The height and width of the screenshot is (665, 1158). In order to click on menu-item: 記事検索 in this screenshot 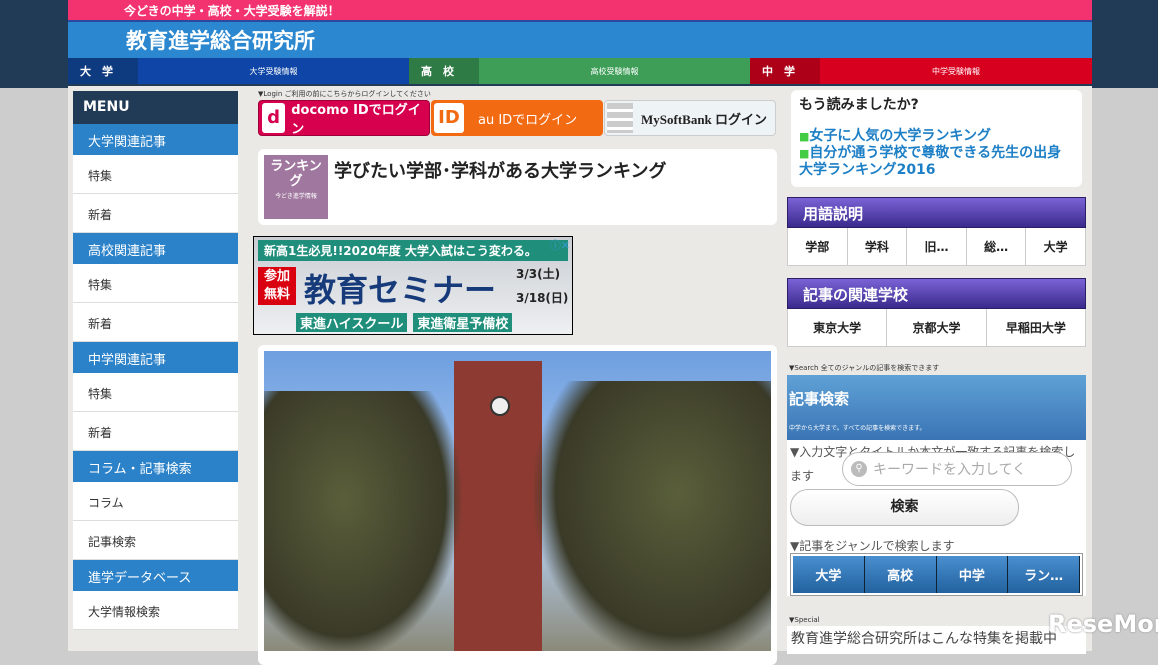, I will do `click(155, 540)`.